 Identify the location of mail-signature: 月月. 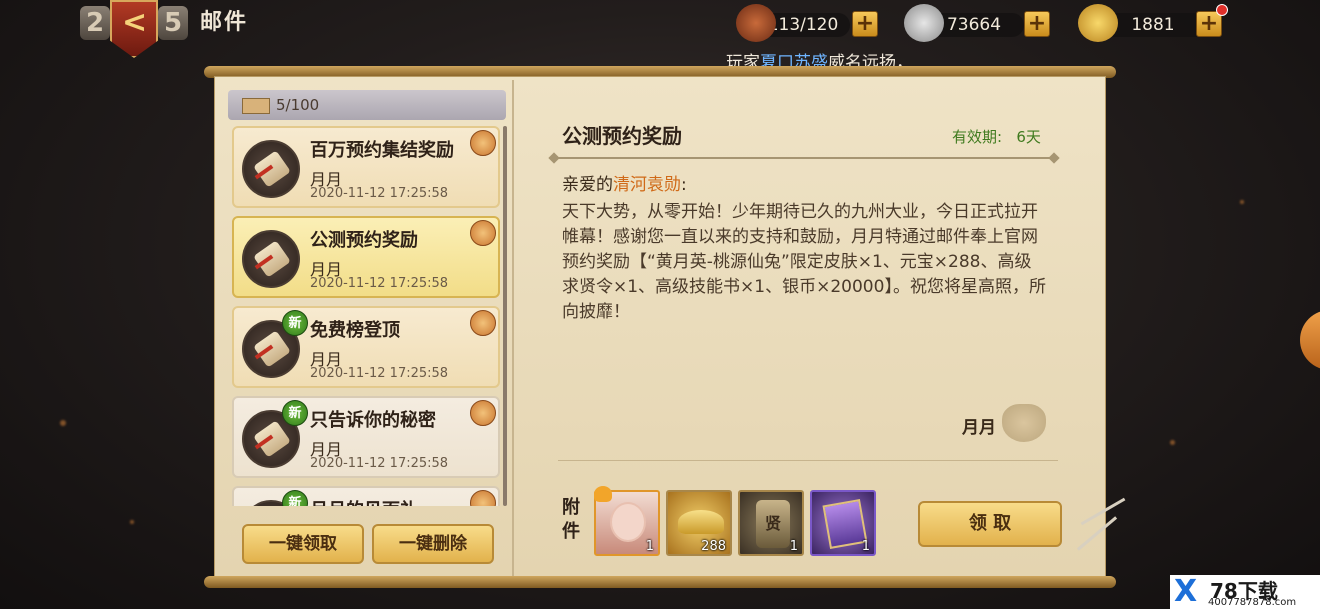
(979, 428).